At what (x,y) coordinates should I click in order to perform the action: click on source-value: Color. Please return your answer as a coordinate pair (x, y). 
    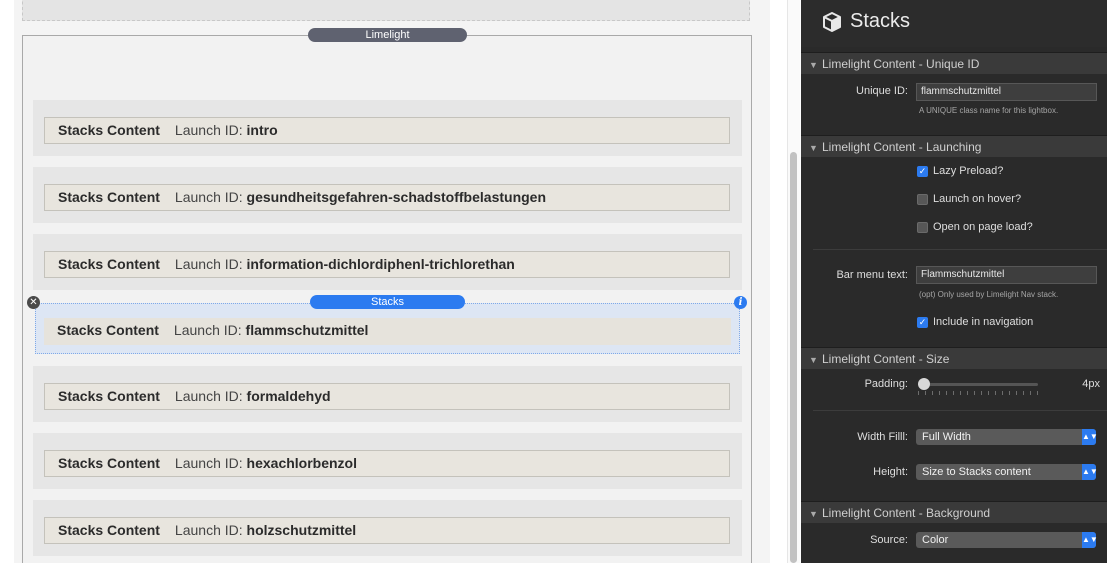
    Looking at the image, I should click on (935, 540).